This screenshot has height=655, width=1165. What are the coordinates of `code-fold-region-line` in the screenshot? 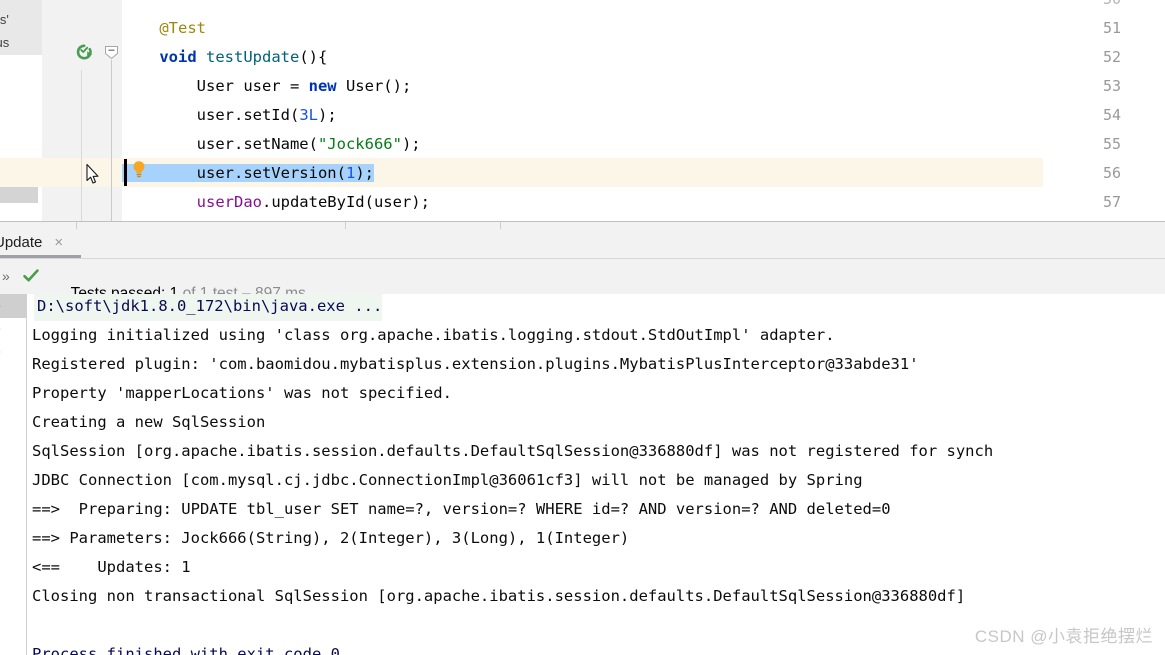 It's located at (111, 140).